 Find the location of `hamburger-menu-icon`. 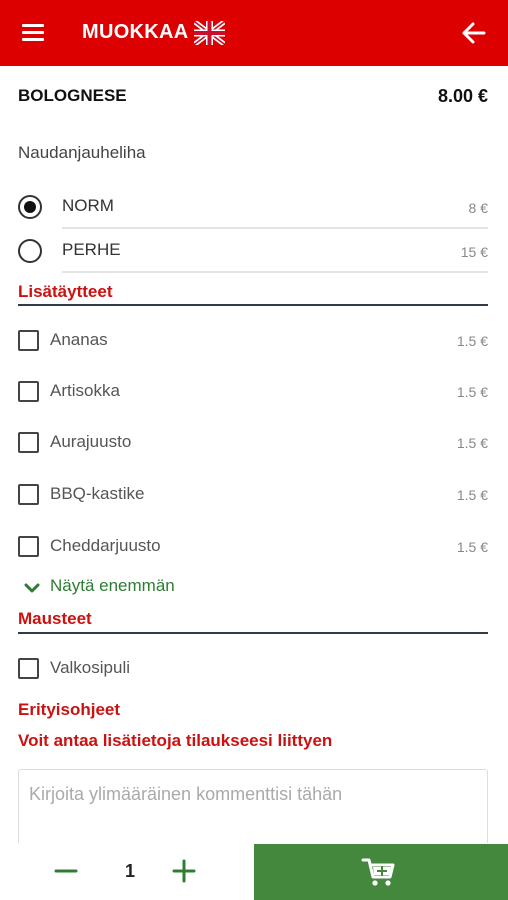

hamburger-menu-icon is located at coordinates (34, 33).